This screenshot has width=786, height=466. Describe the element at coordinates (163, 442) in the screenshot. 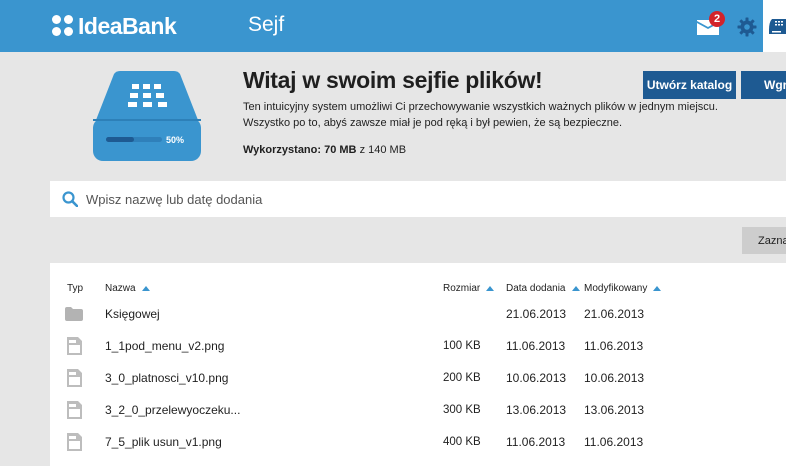

I see `file-name: 7_5_plik usun_v1.png` at that location.